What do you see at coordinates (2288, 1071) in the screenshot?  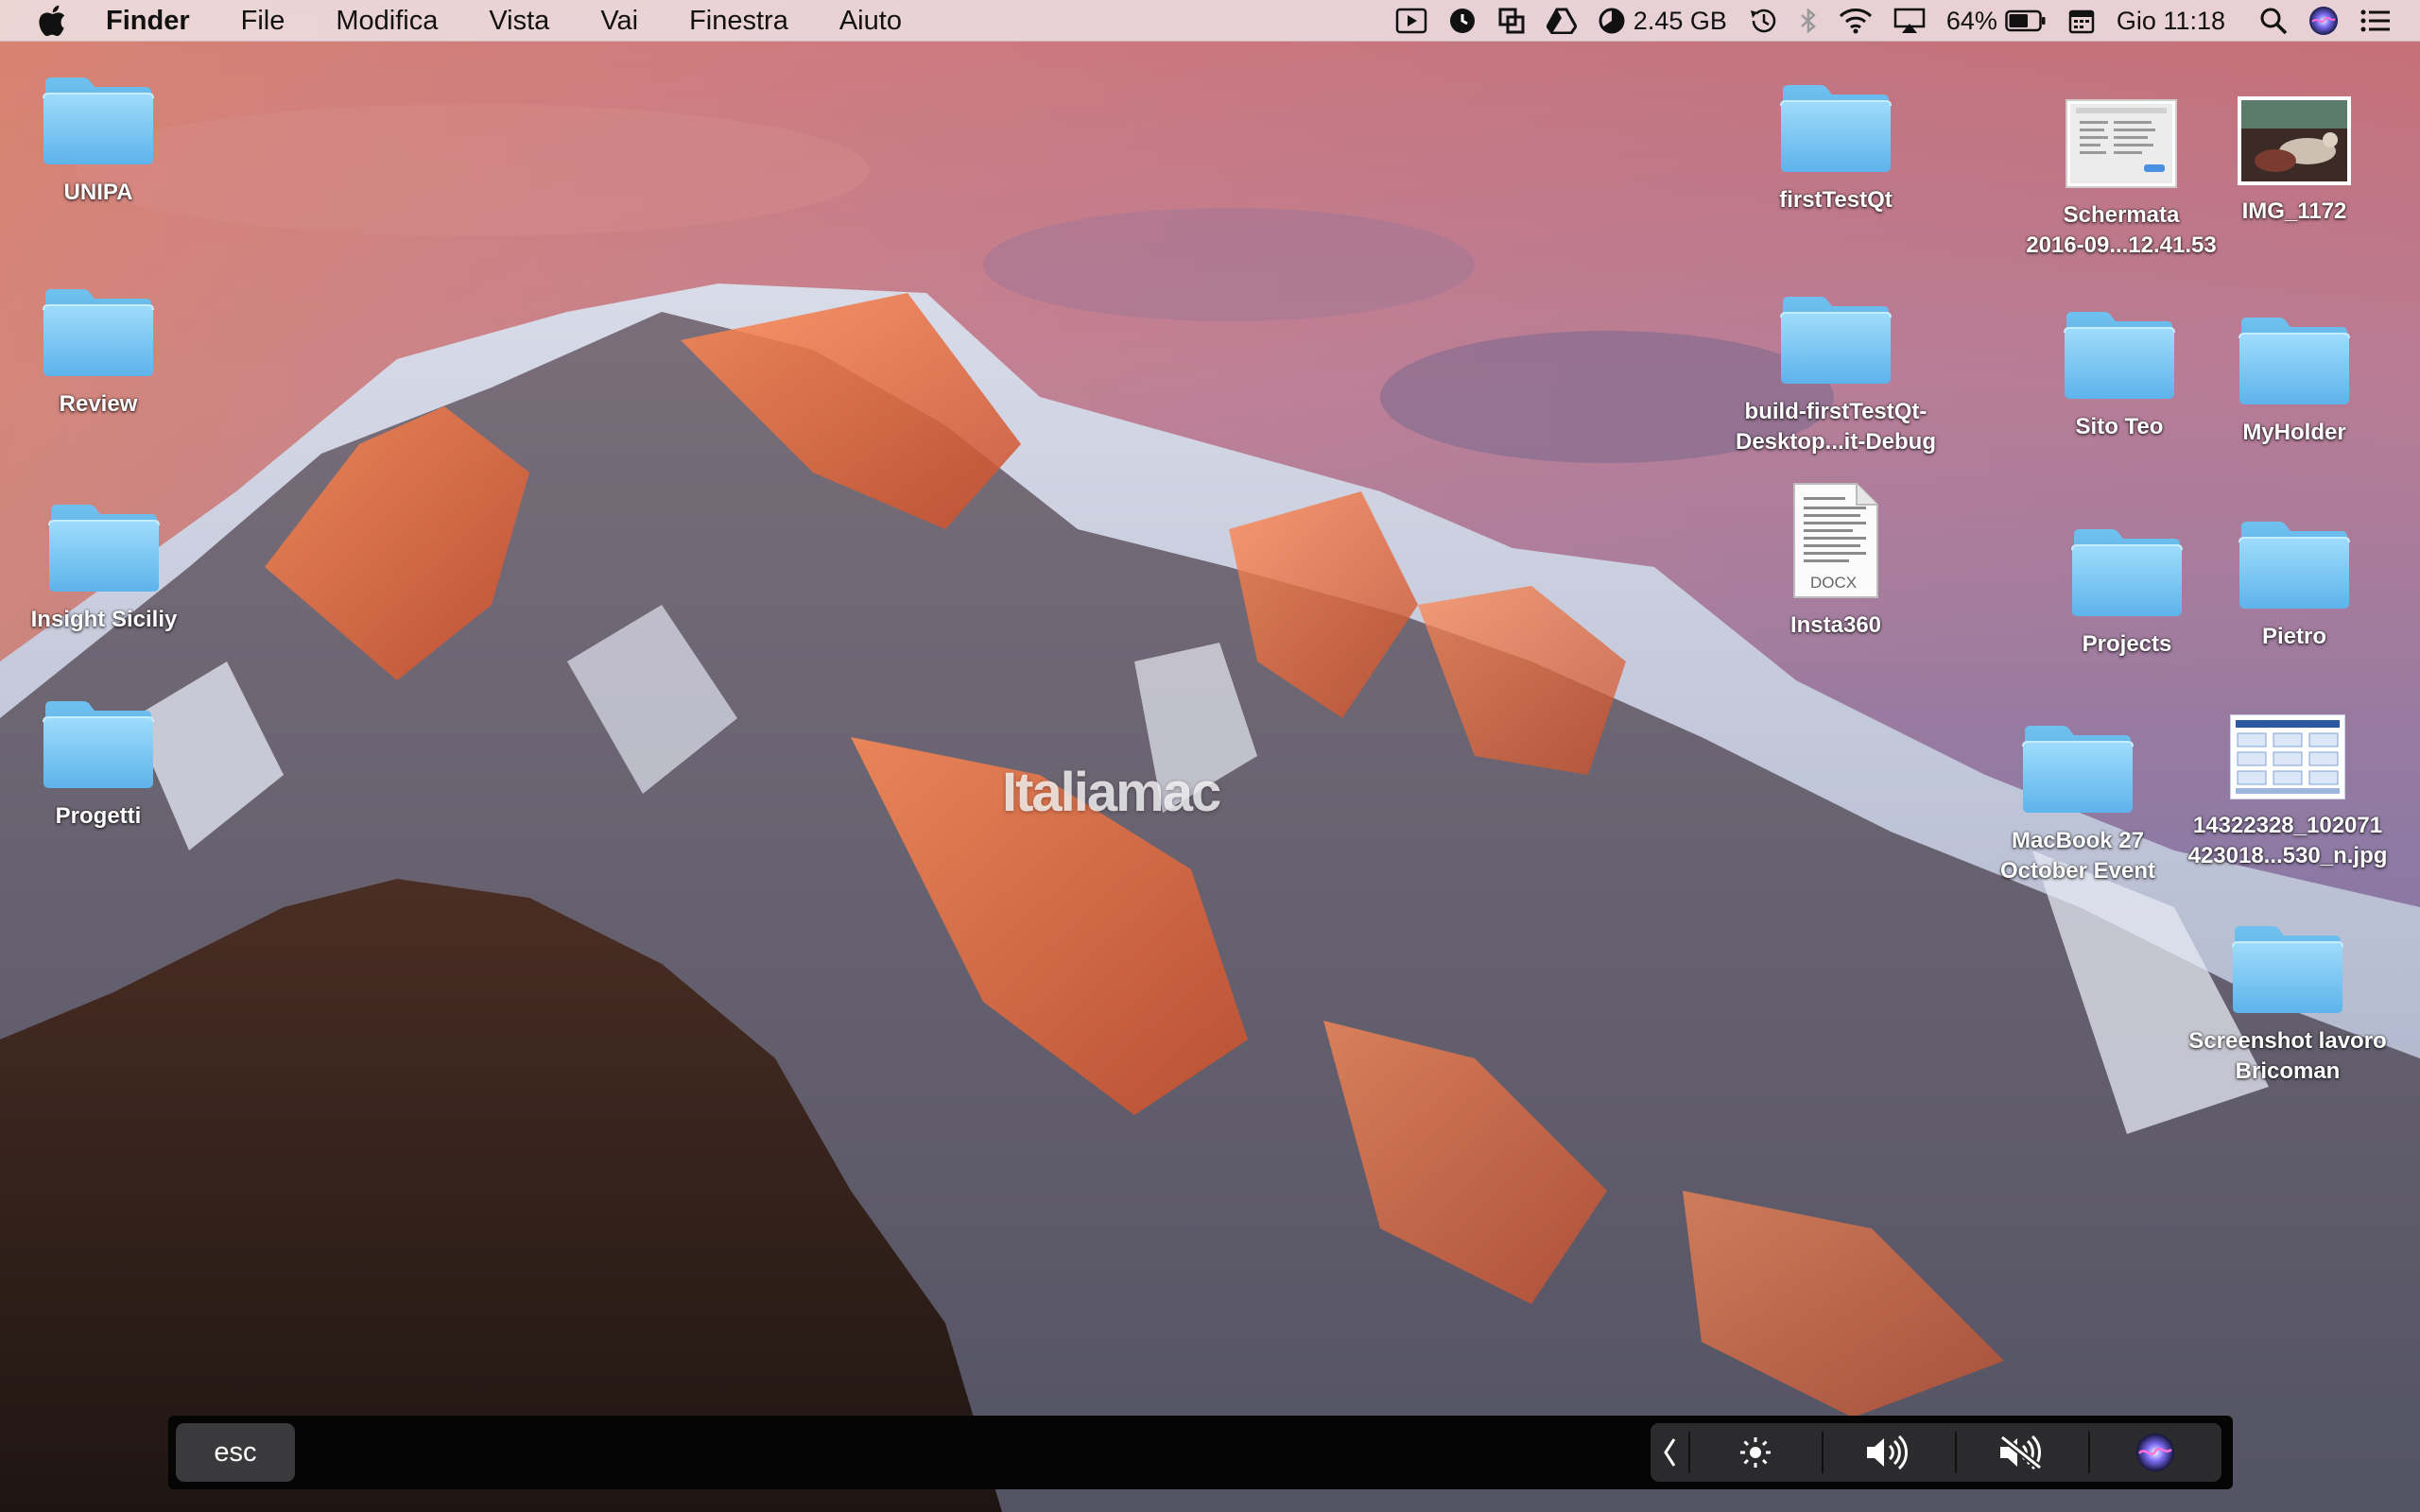 I see `label-line-2: Bricoman` at bounding box center [2288, 1071].